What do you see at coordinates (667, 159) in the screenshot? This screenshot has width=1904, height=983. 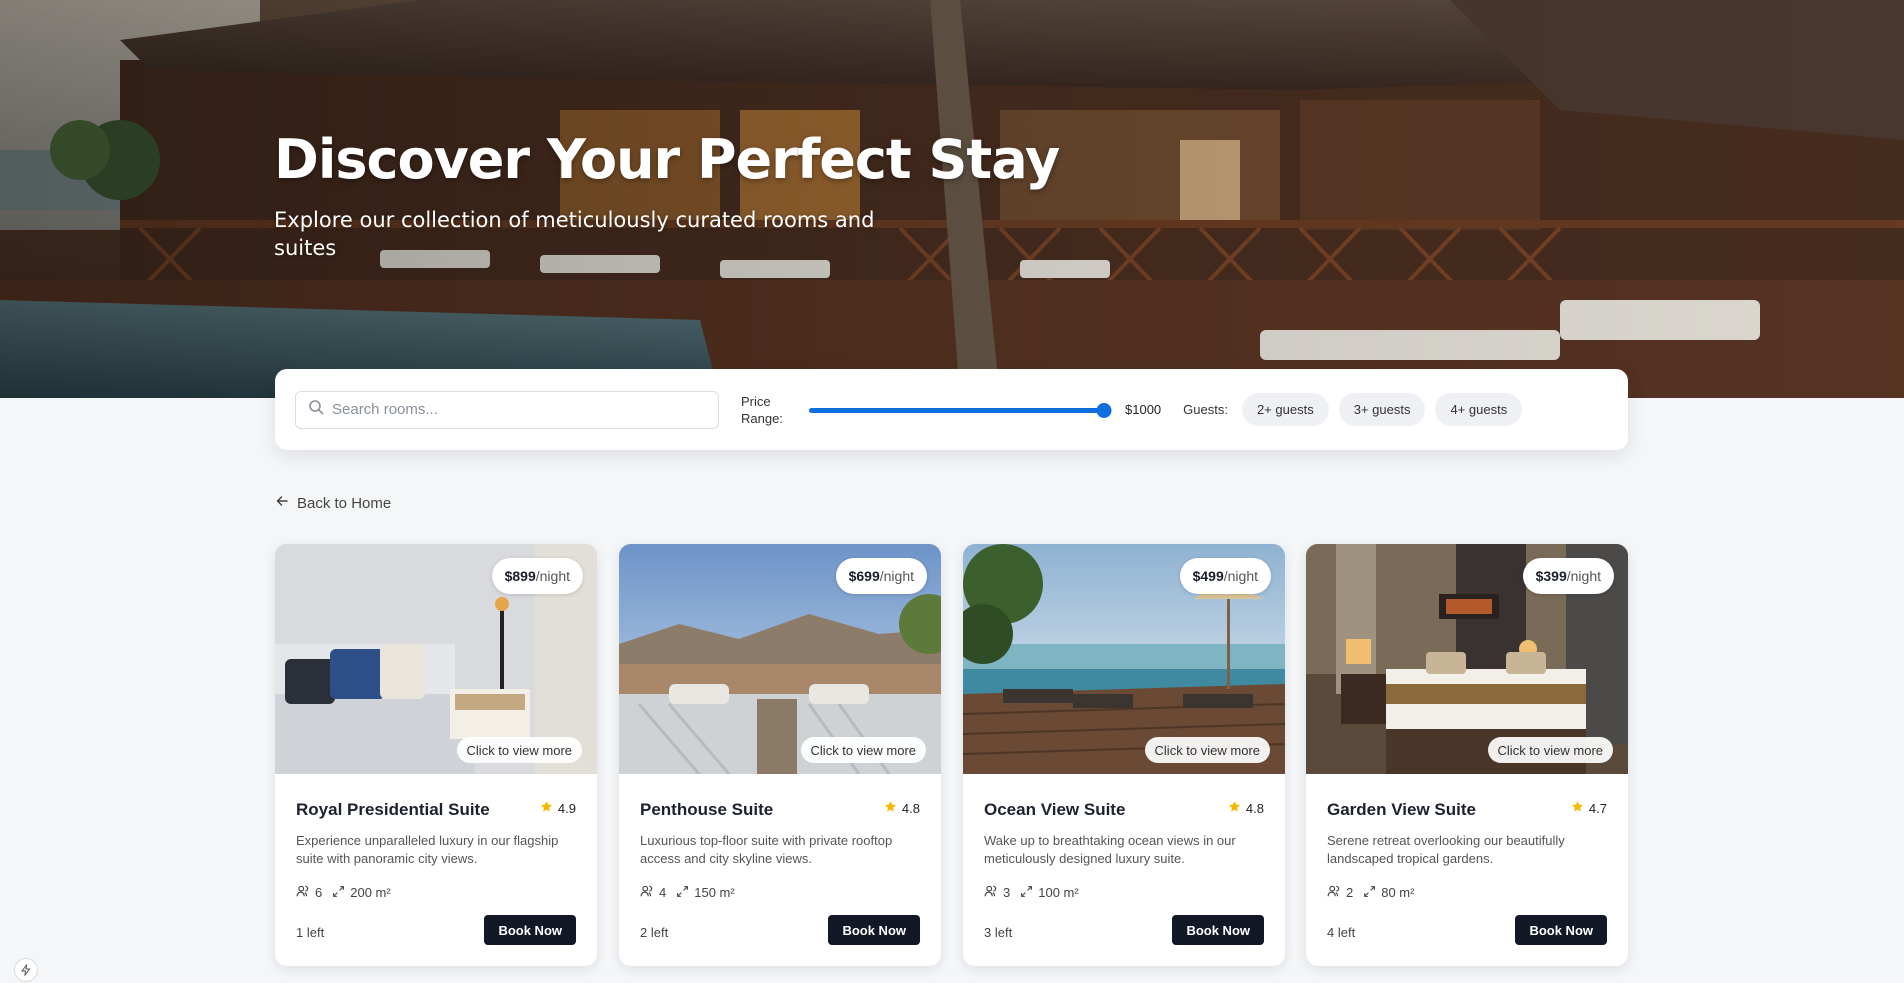 I see `page-title: Discover Your Perfect Stay` at bounding box center [667, 159].